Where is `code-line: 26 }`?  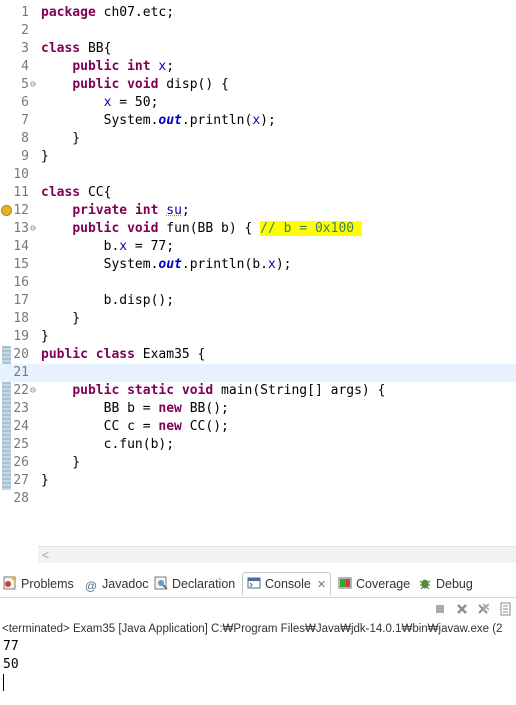
code-line: 26 } is located at coordinates (258, 463).